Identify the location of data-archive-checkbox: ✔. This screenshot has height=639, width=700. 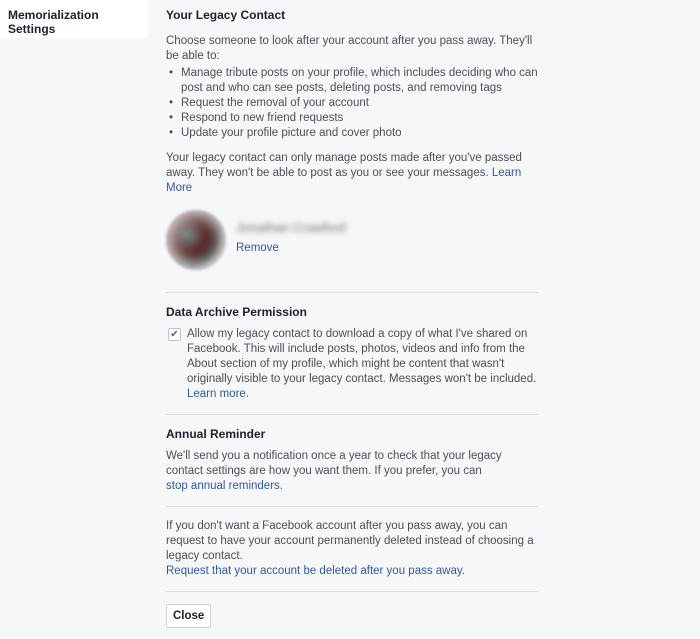
(174, 334).